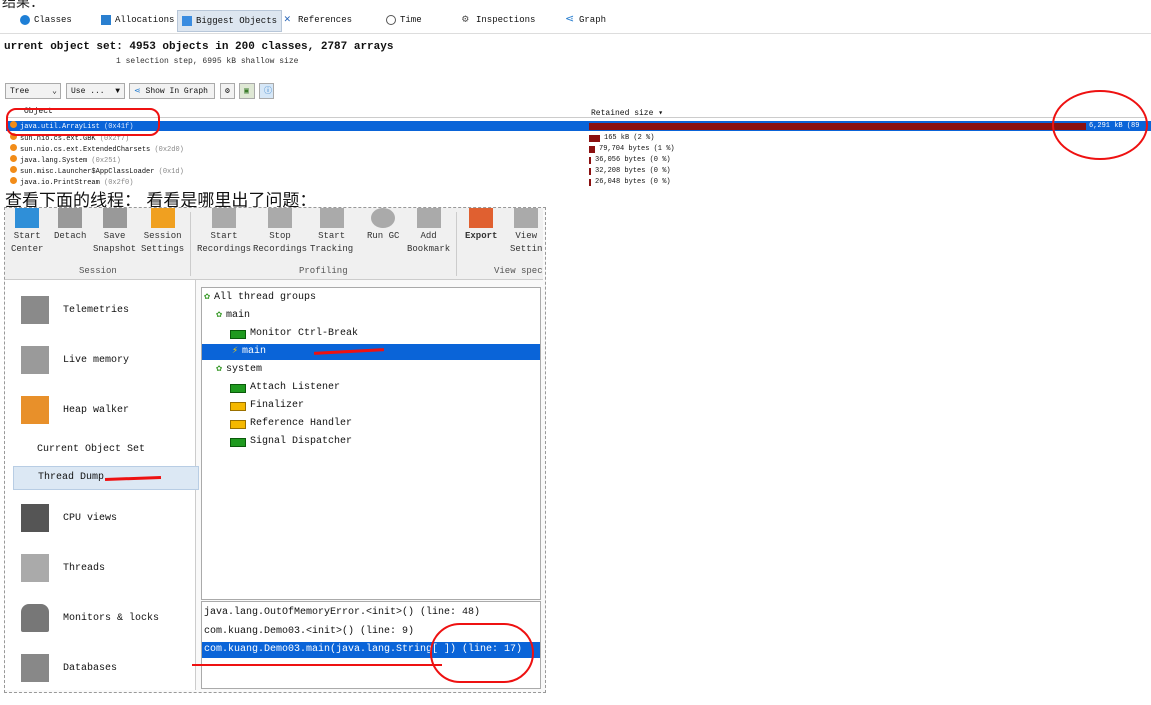 Image resolution: width=1151 pixels, height=705 pixels. I want to click on tab-graph: ⋖ Graph, so click(585, 20).